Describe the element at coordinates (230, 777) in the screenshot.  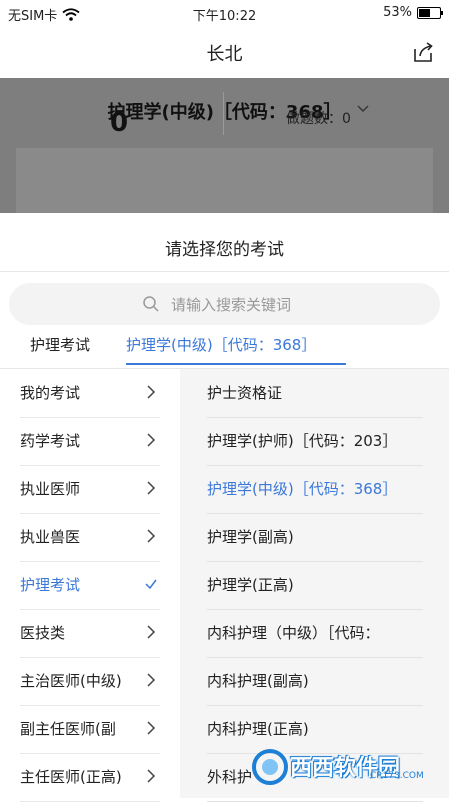
I see `exam-label: 外科护` at that location.